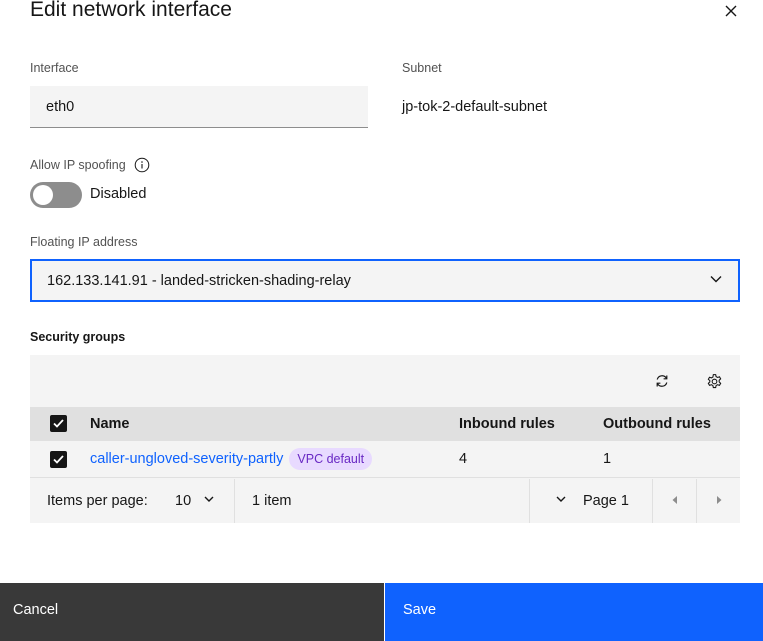 This screenshot has width=763, height=641. Describe the element at coordinates (110, 424) in the screenshot. I see `column-header-name: Name` at that location.